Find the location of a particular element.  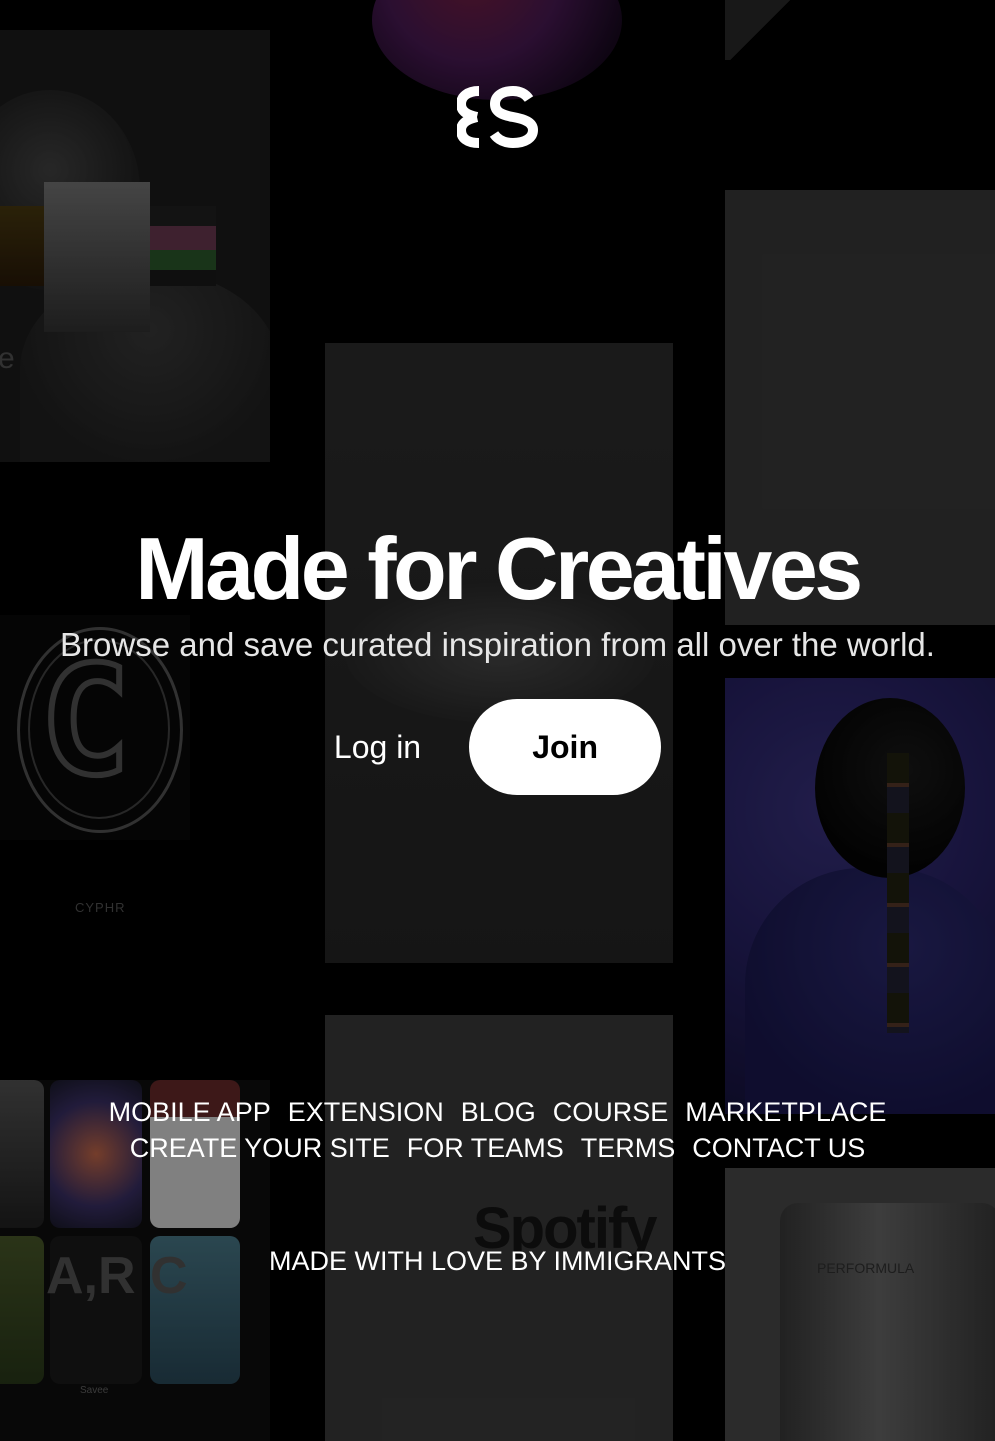

login-button: Log in is located at coordinates (377, 747).